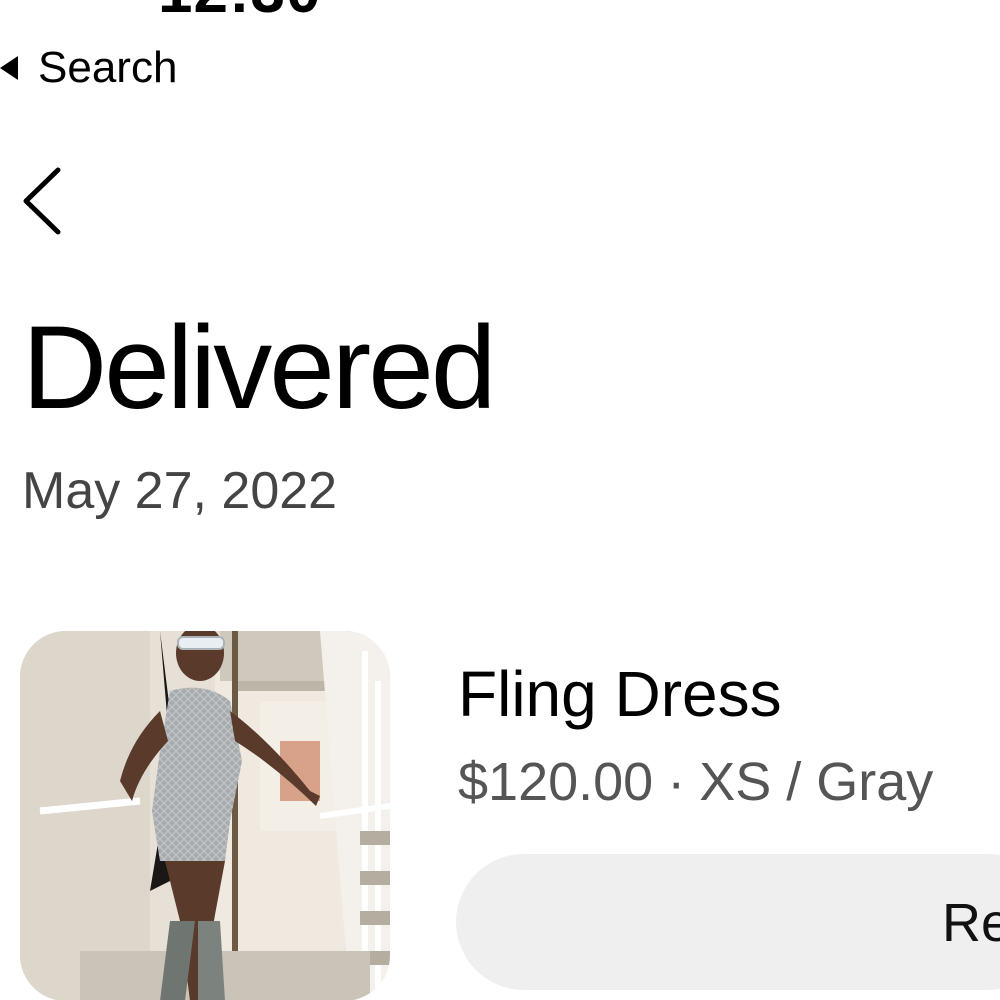  Describe the element at coordinates (971, 923) in the screenshot. I see `reorder-button-label: Re` at that location.